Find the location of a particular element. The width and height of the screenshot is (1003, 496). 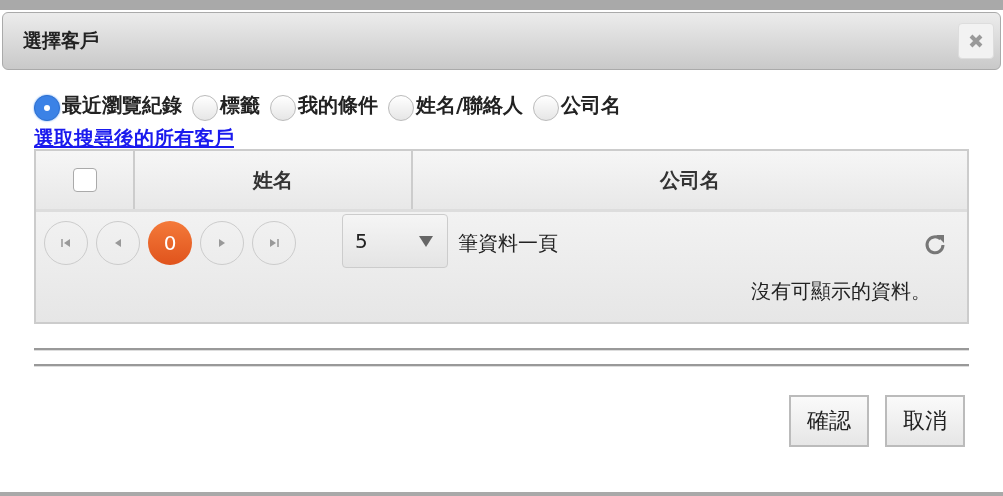

caret-icon is located at coordinates (426, 241).